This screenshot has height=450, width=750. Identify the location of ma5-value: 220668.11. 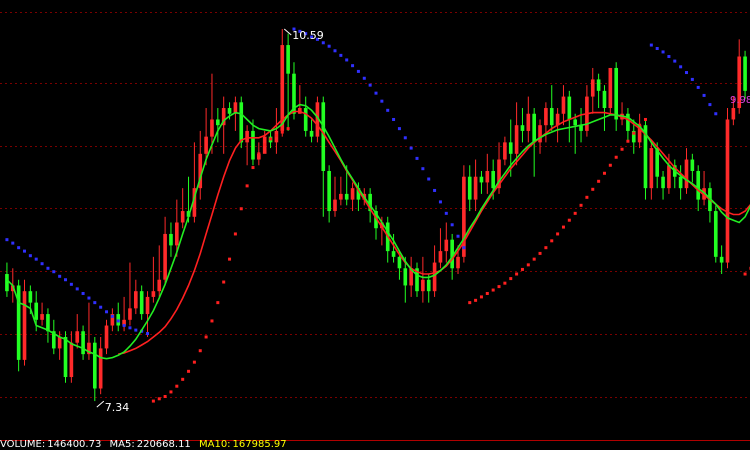
(163, 444).